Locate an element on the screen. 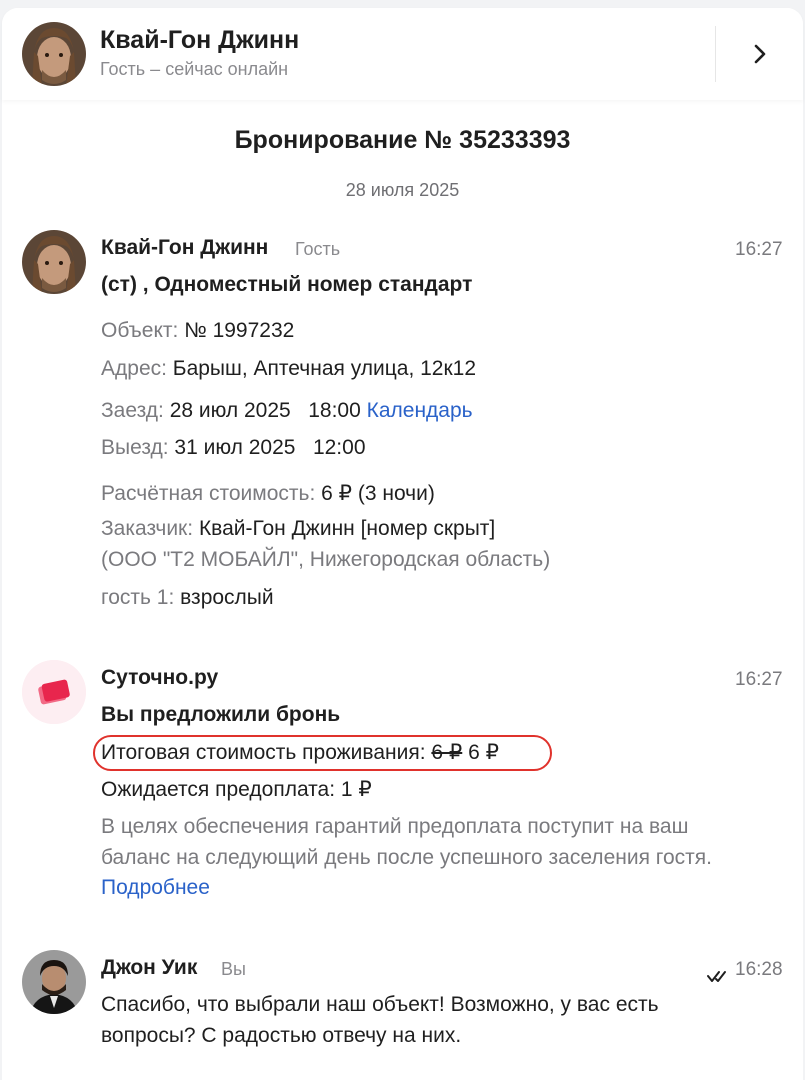  cost-row: Расчётная стоимость: 6 ₽ (3 ночи) is located at coordinates (268, 493).